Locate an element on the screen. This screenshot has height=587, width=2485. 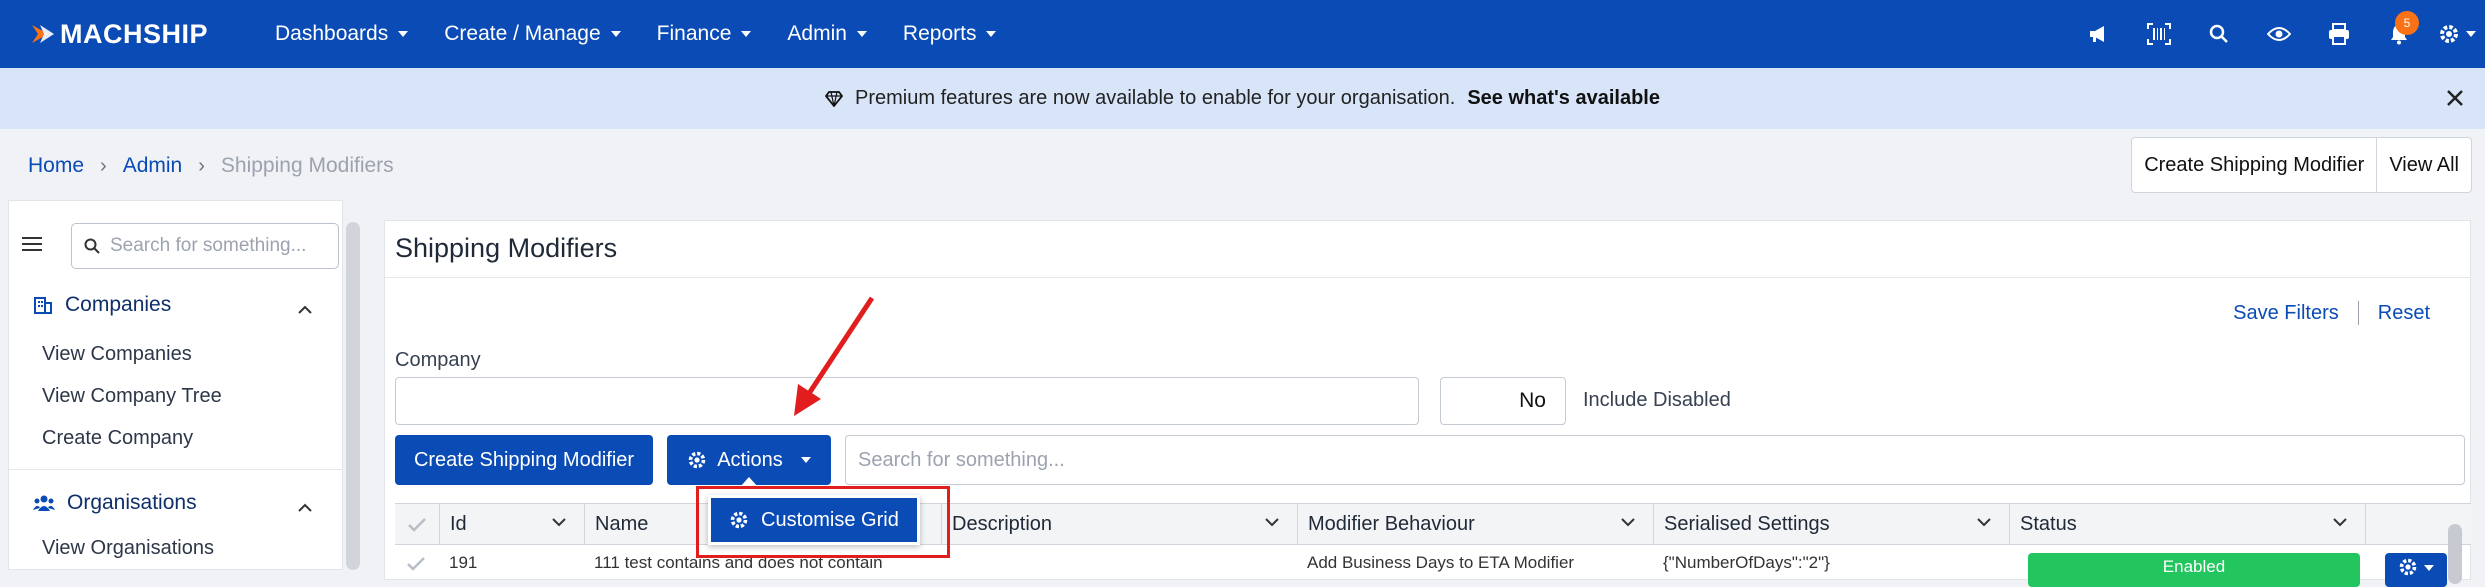
column-label: Serialised Settings is located at coordinates (1747, 524).